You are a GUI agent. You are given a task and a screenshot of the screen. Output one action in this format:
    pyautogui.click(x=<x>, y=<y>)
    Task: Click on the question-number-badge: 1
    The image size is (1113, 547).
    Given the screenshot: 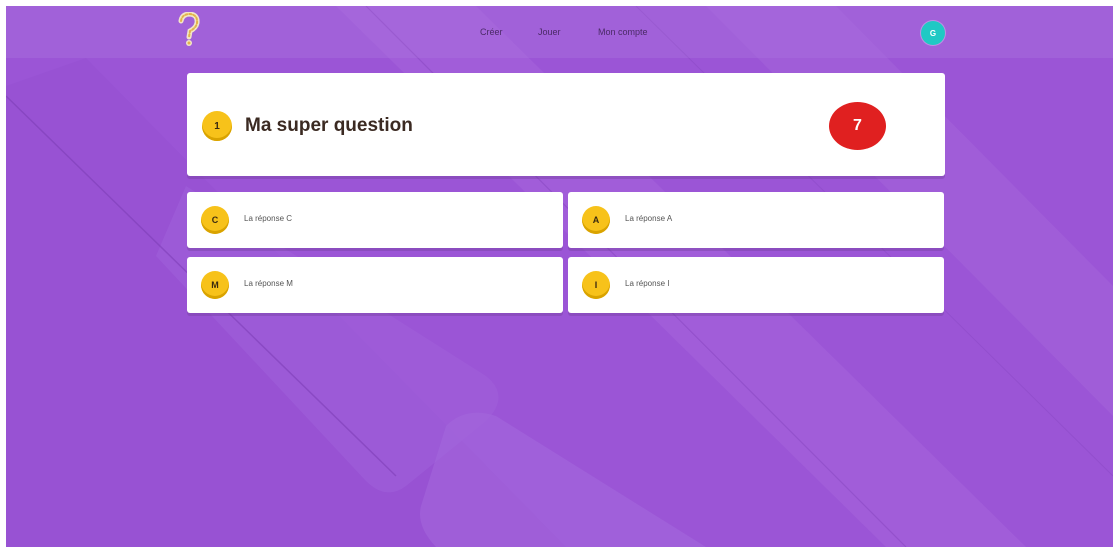 What is the action you would take?
    pyautogui.click(x=217, y=126)
    